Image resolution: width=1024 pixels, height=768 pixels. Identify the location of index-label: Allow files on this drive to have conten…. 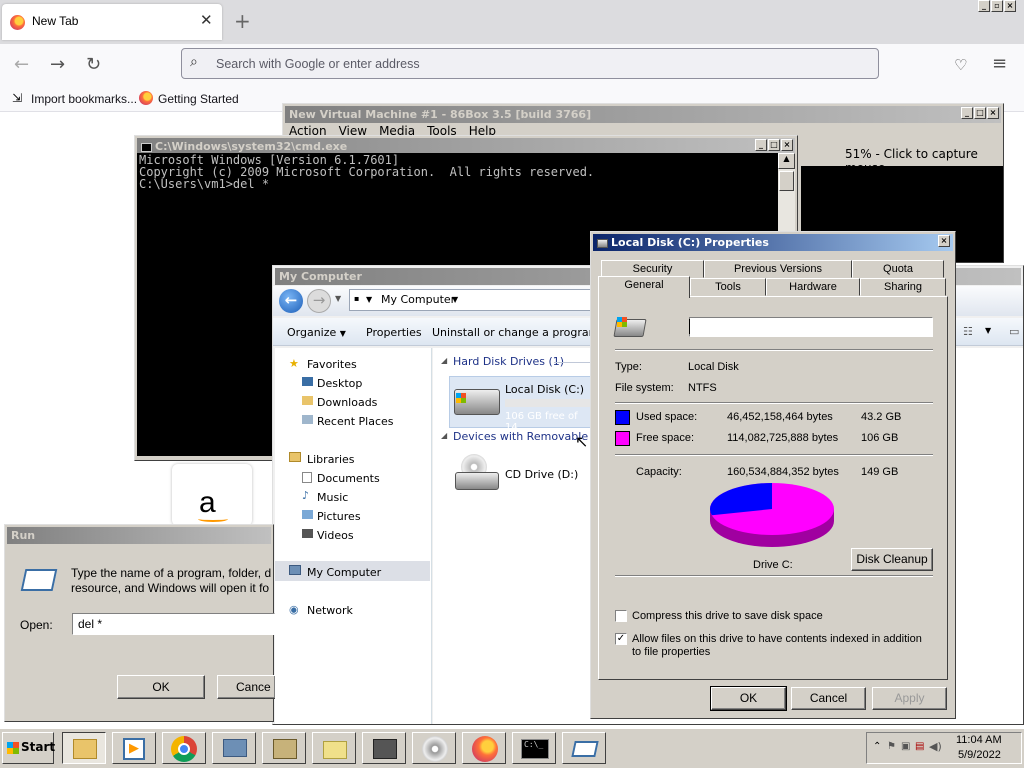
(782, 646).